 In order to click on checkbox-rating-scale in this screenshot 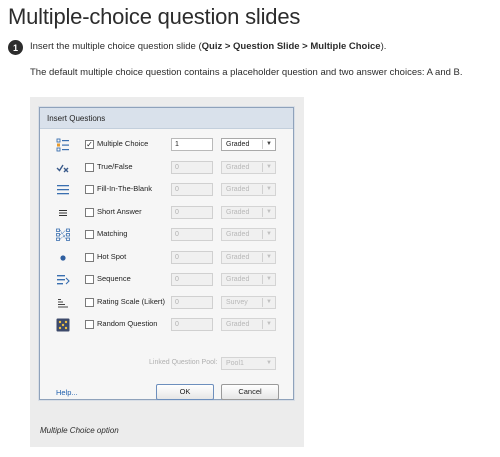, I will do `click(89, 302)`.